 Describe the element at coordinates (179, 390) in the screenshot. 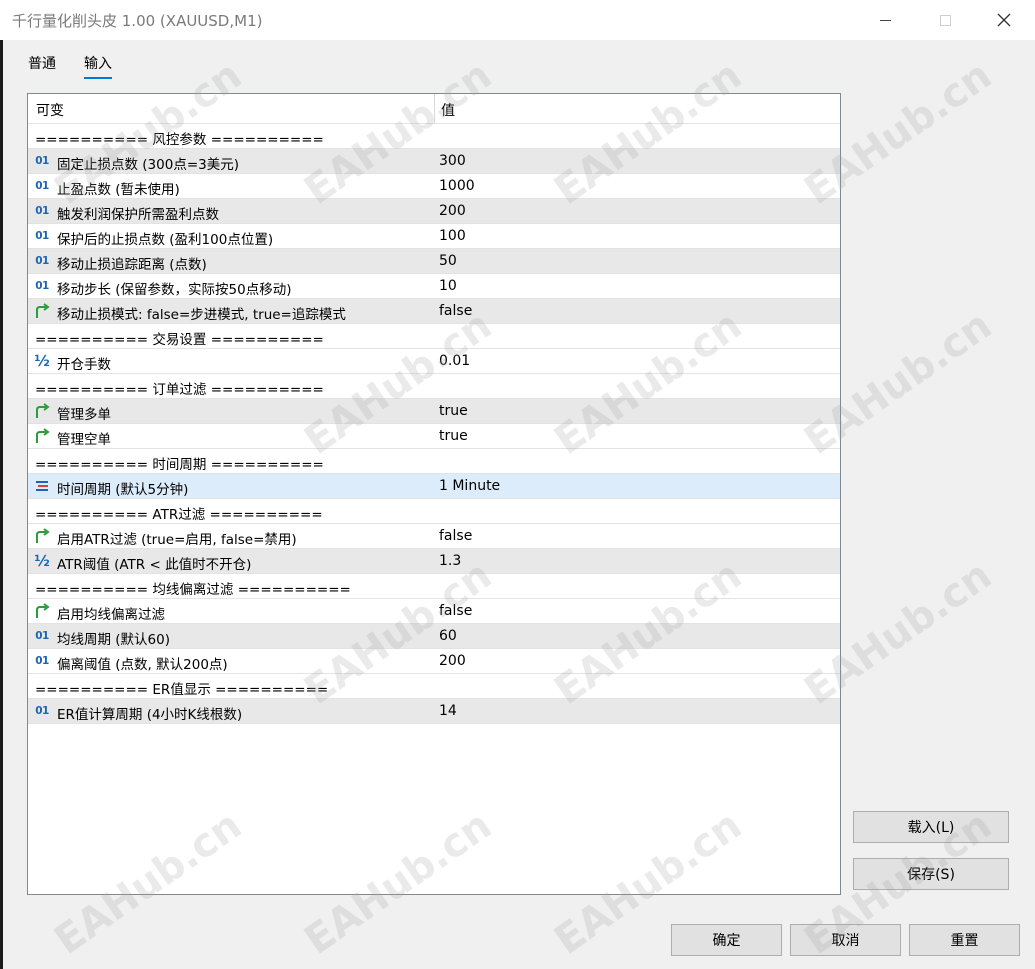

I see `parameter-name: ========== 订单过滤 ==========` at that location.